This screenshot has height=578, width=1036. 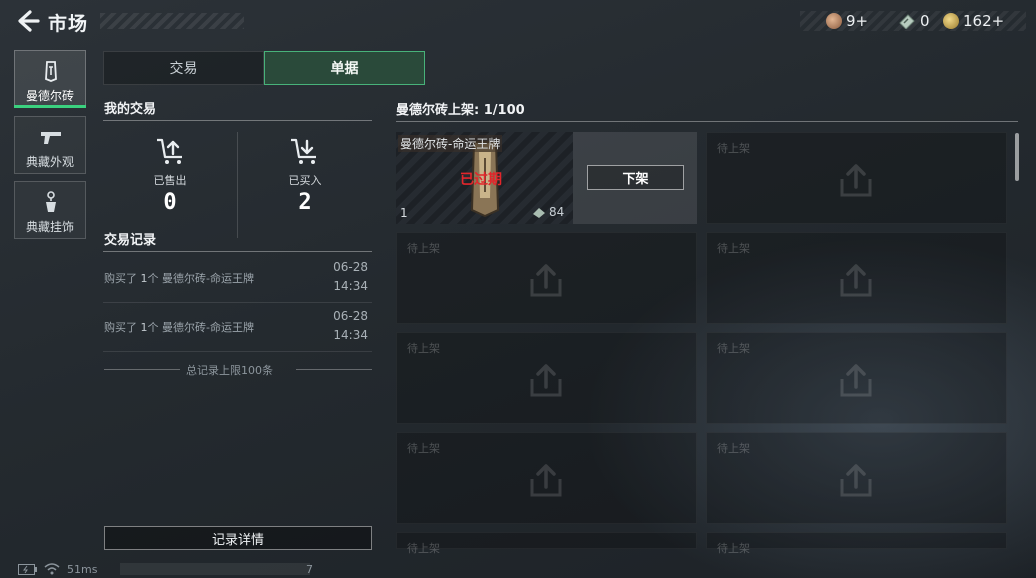 What do you see at coordinates (481, 180) in the screenshot?
I see `item-status: 已过期` at bounding box center [481, 180].